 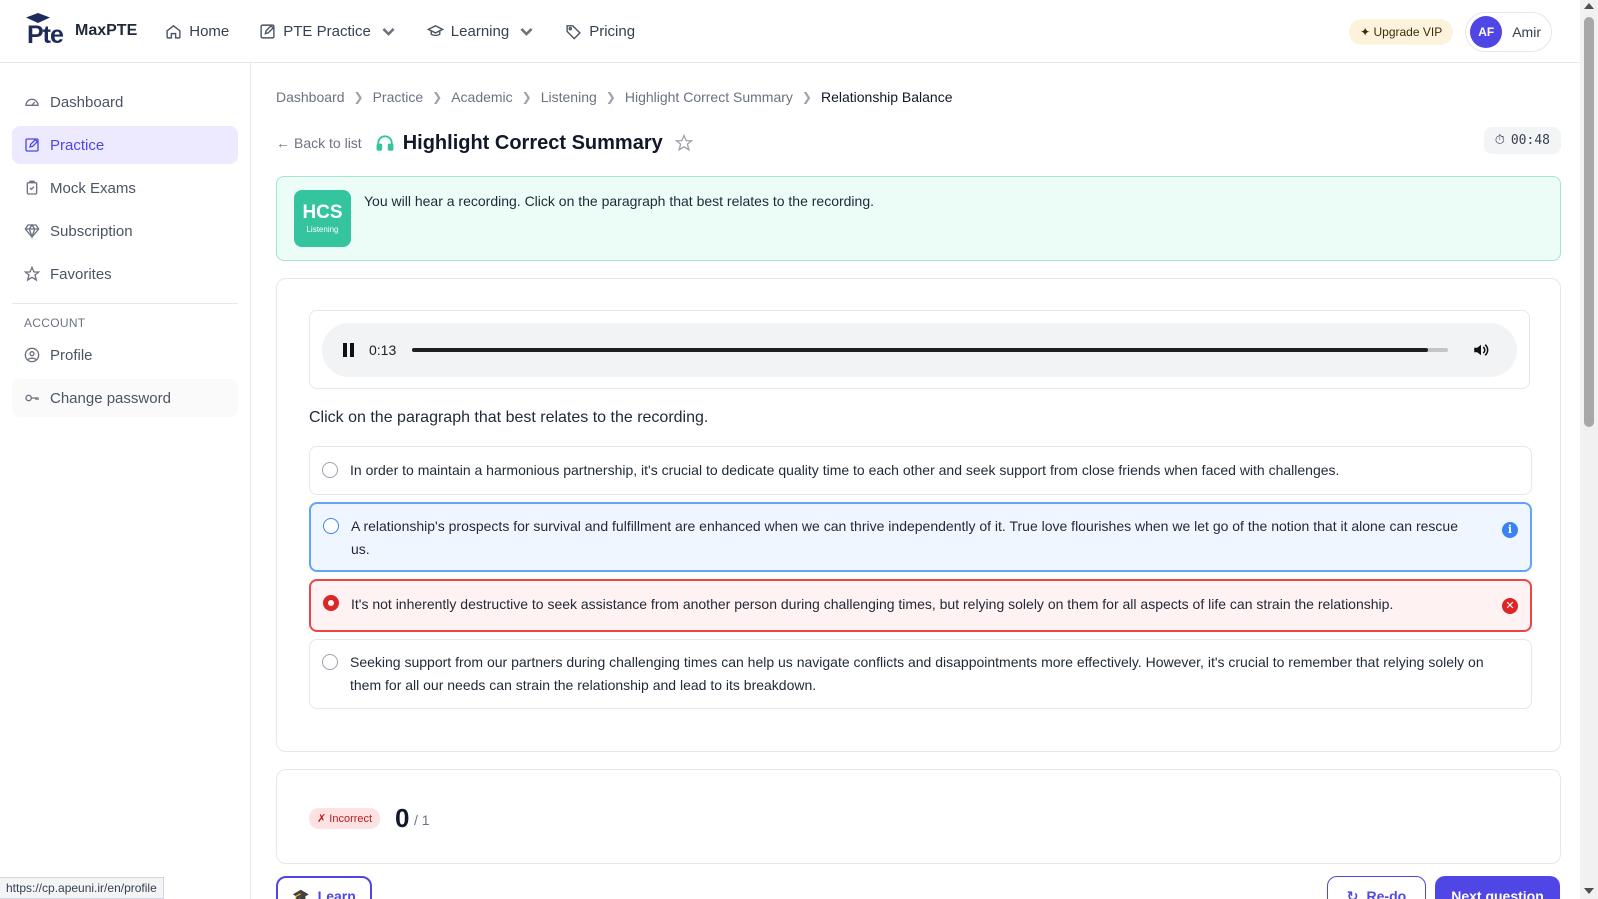 I want to click on scroll-up-icon, so click(x=1589, y=6).